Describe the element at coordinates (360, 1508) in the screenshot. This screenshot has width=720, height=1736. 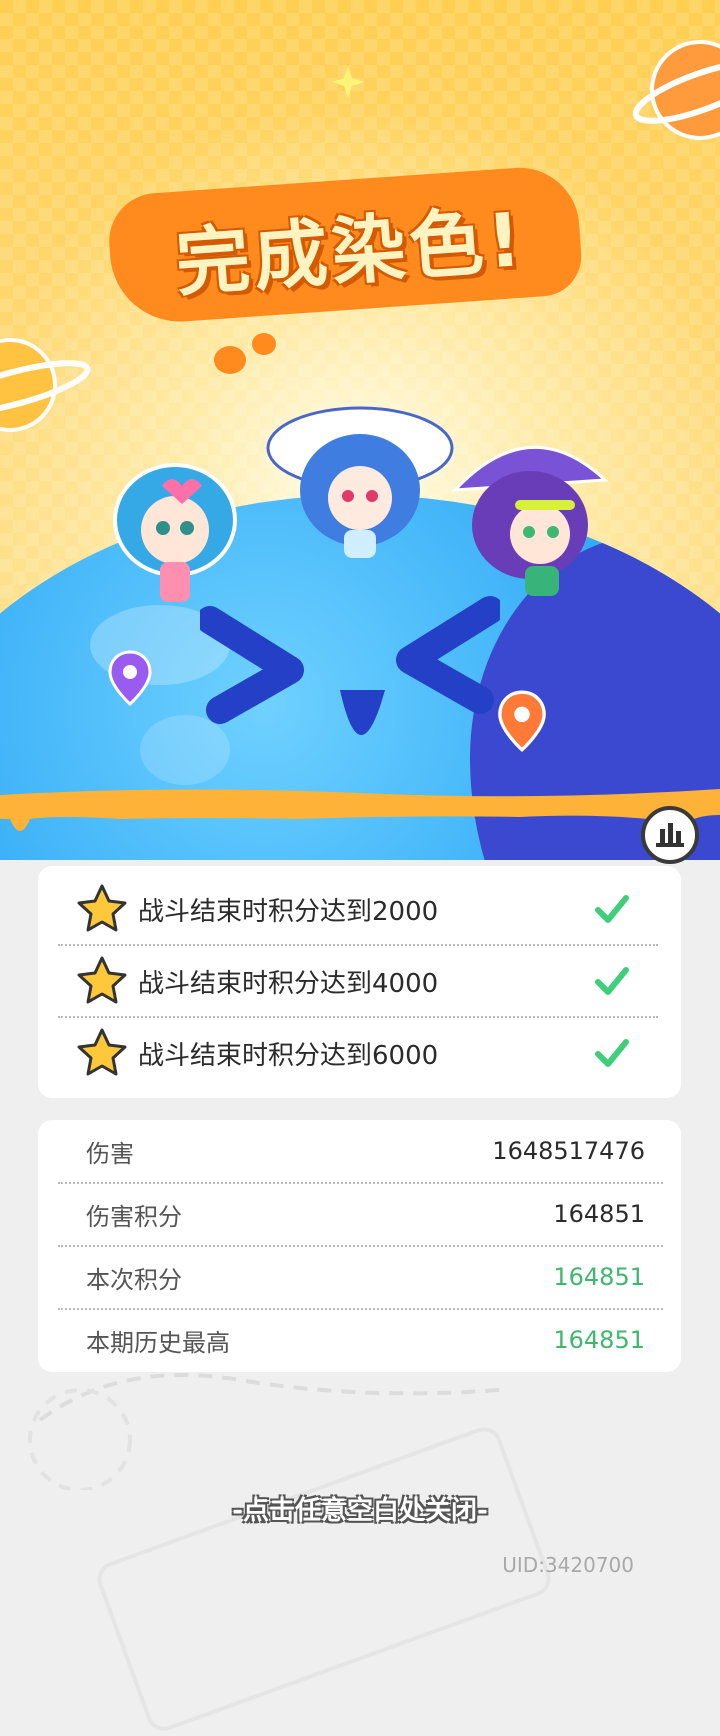
I see `tap-to-close-hint: -点击任意空白处关闭-` at that location.